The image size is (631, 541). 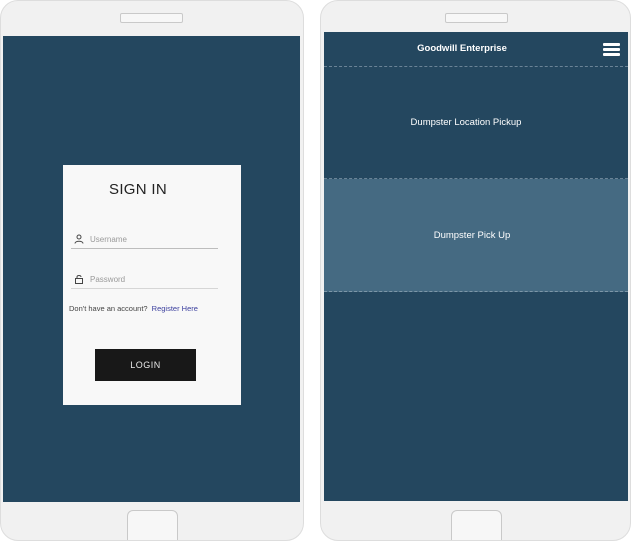 I want to click on app-bar: Goodwill Enterprise, so click(x=476, y=49).